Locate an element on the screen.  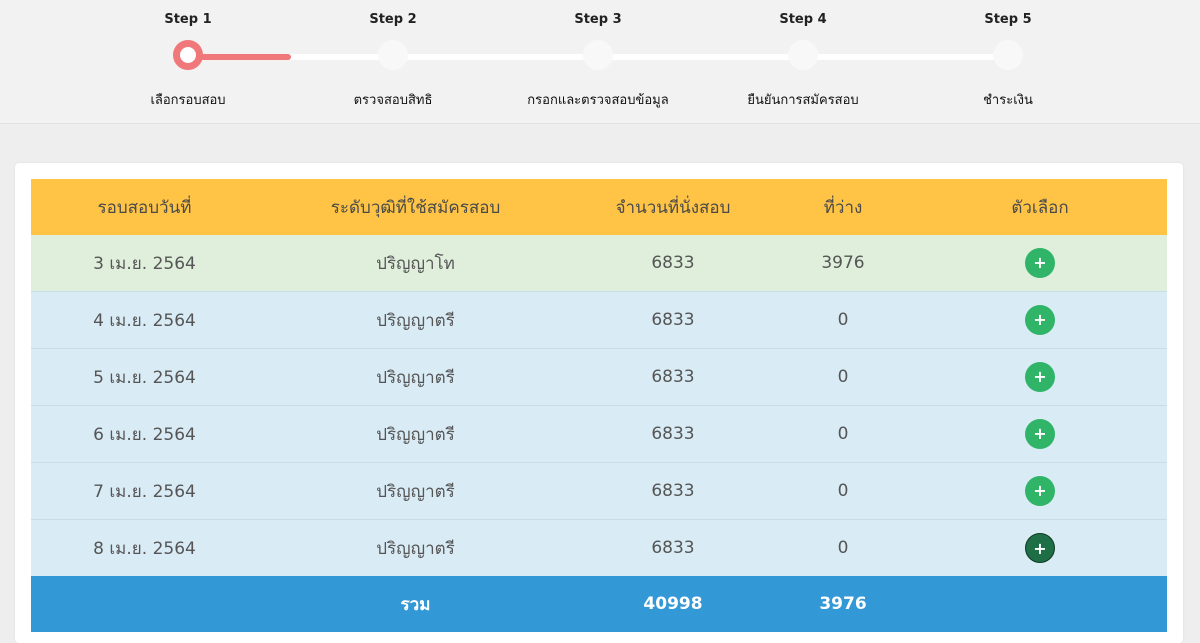
step-title: เลือกรอบสอบ is located at coordinates (188, 100).